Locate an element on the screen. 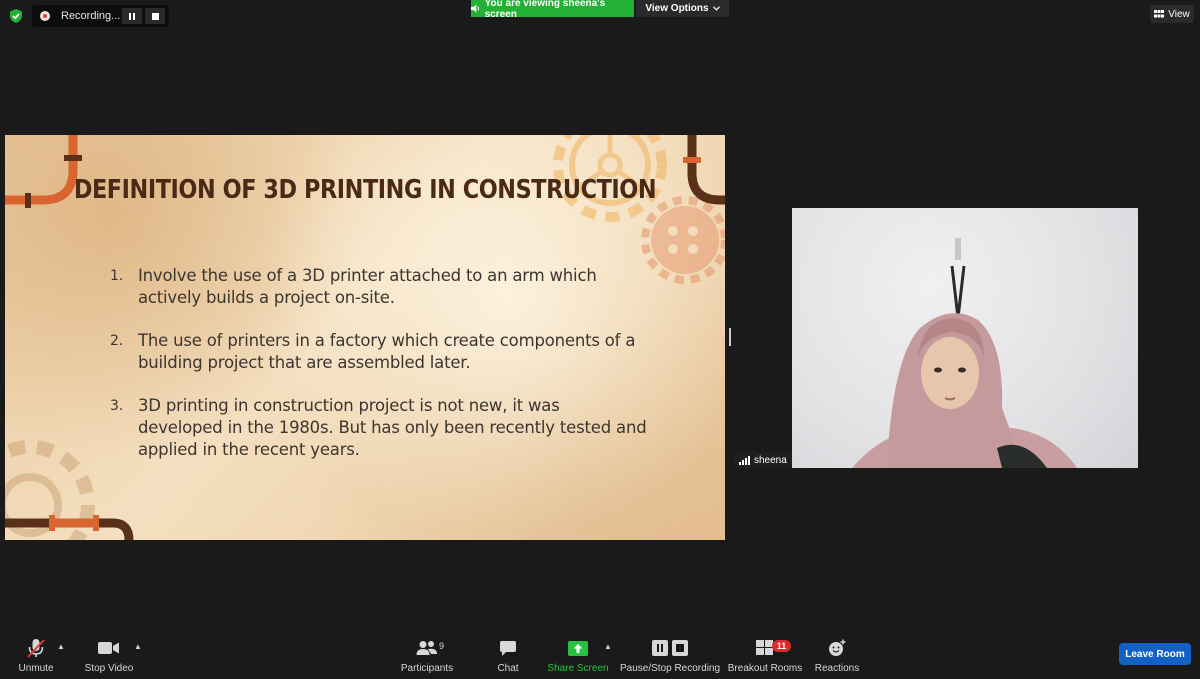 The image size is (1200, 679). view-layout-button: View is located at coordinates (1172, 14).